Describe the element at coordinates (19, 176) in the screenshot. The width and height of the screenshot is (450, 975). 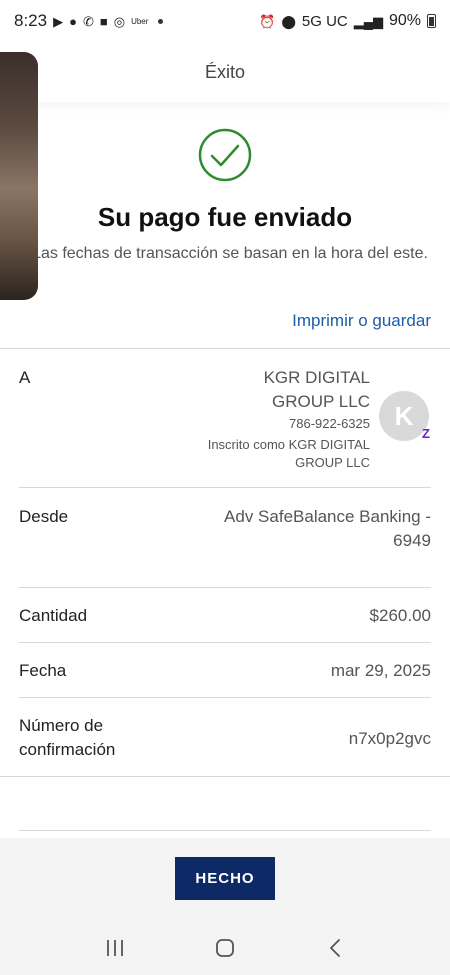
I see `video-pip-overlay` at that location.